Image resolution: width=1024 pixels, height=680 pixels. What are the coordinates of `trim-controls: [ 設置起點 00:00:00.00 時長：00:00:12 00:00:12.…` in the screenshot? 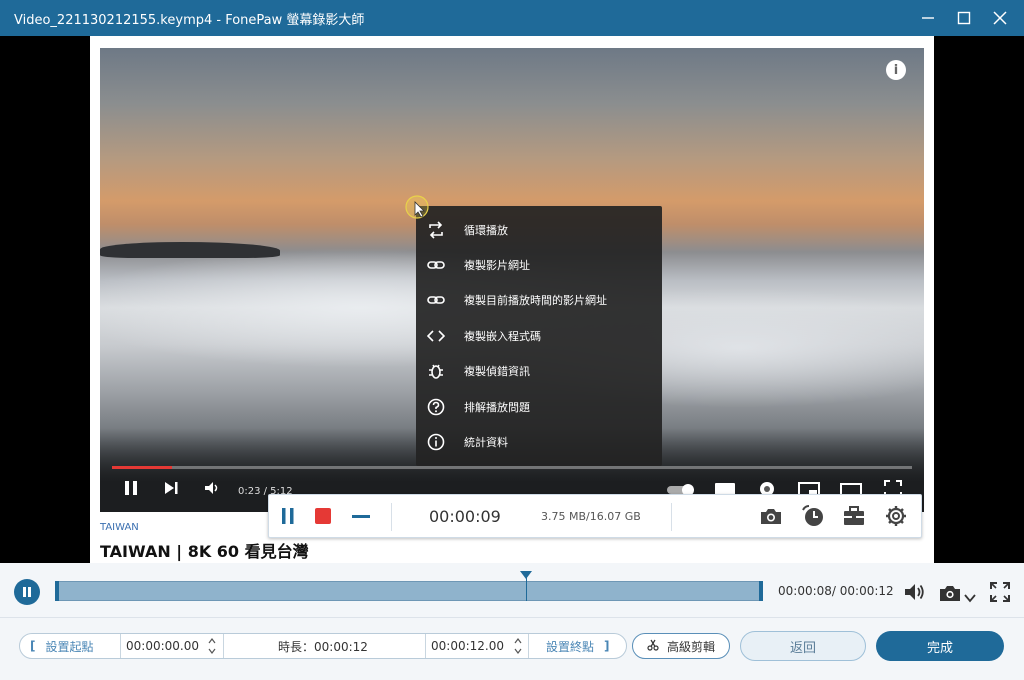 It's located at (323, 646).